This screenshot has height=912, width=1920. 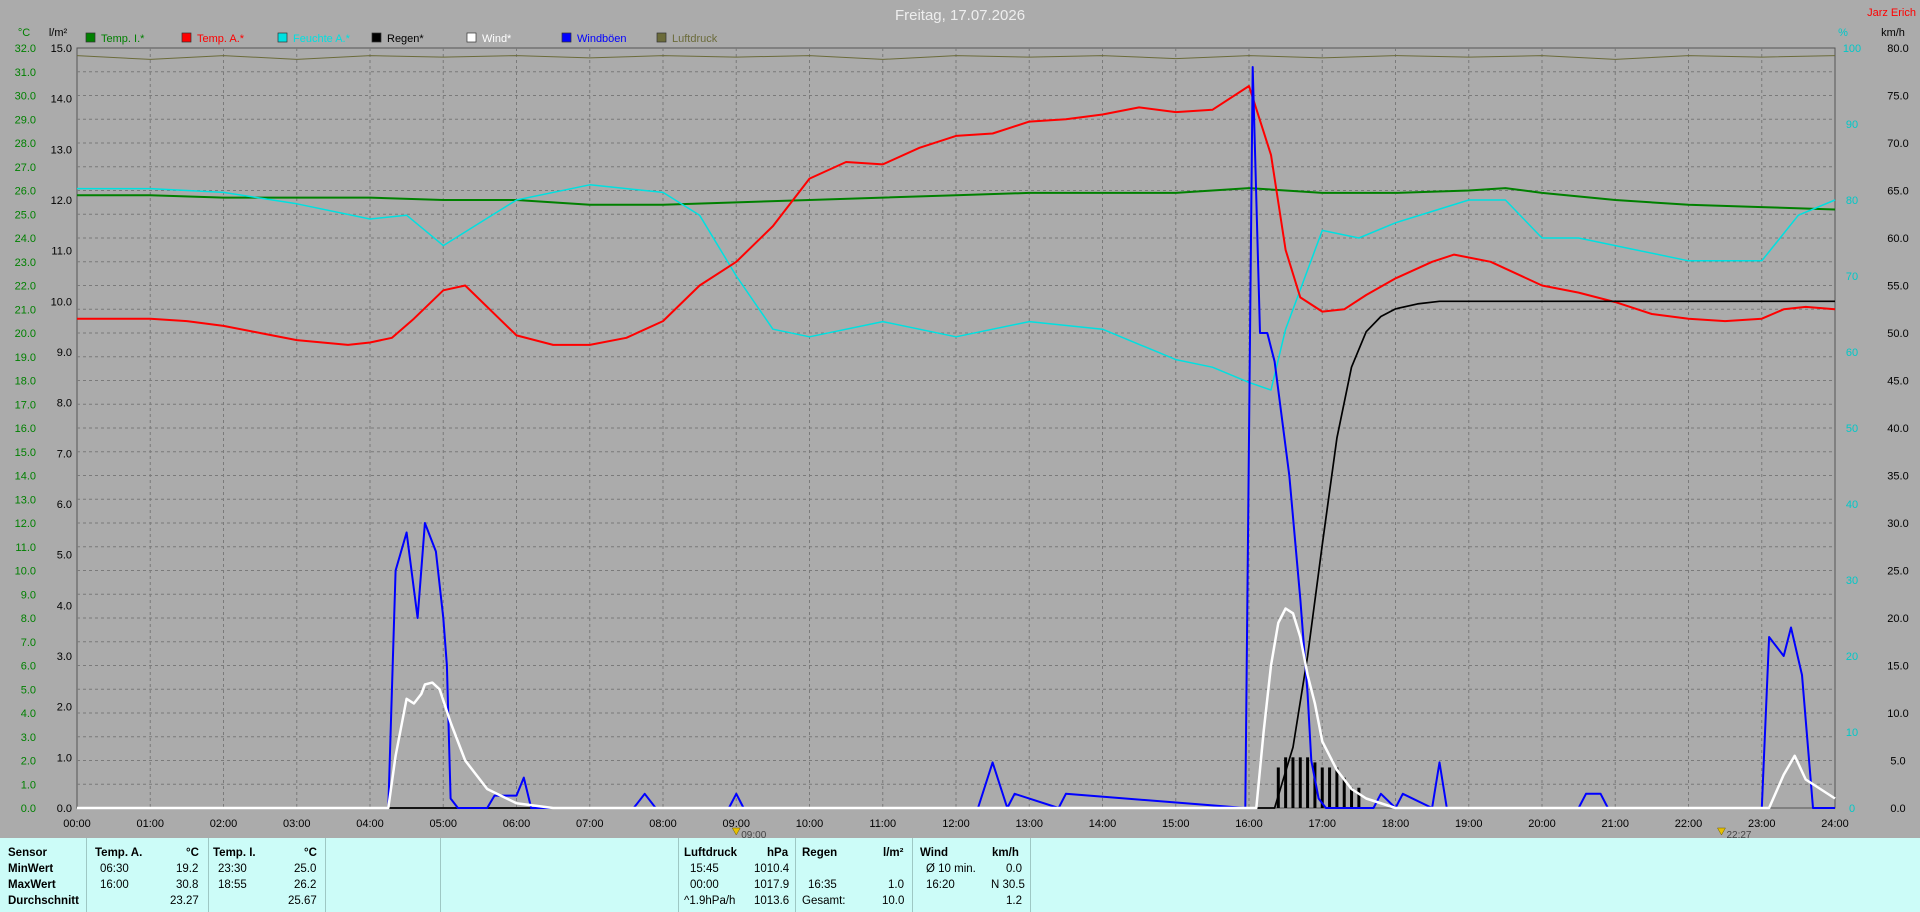 What do you see at coordinates (1014, 901) in the screenshot?
I see `wind-avg: 1.2` at bounding box center [1014, 901].